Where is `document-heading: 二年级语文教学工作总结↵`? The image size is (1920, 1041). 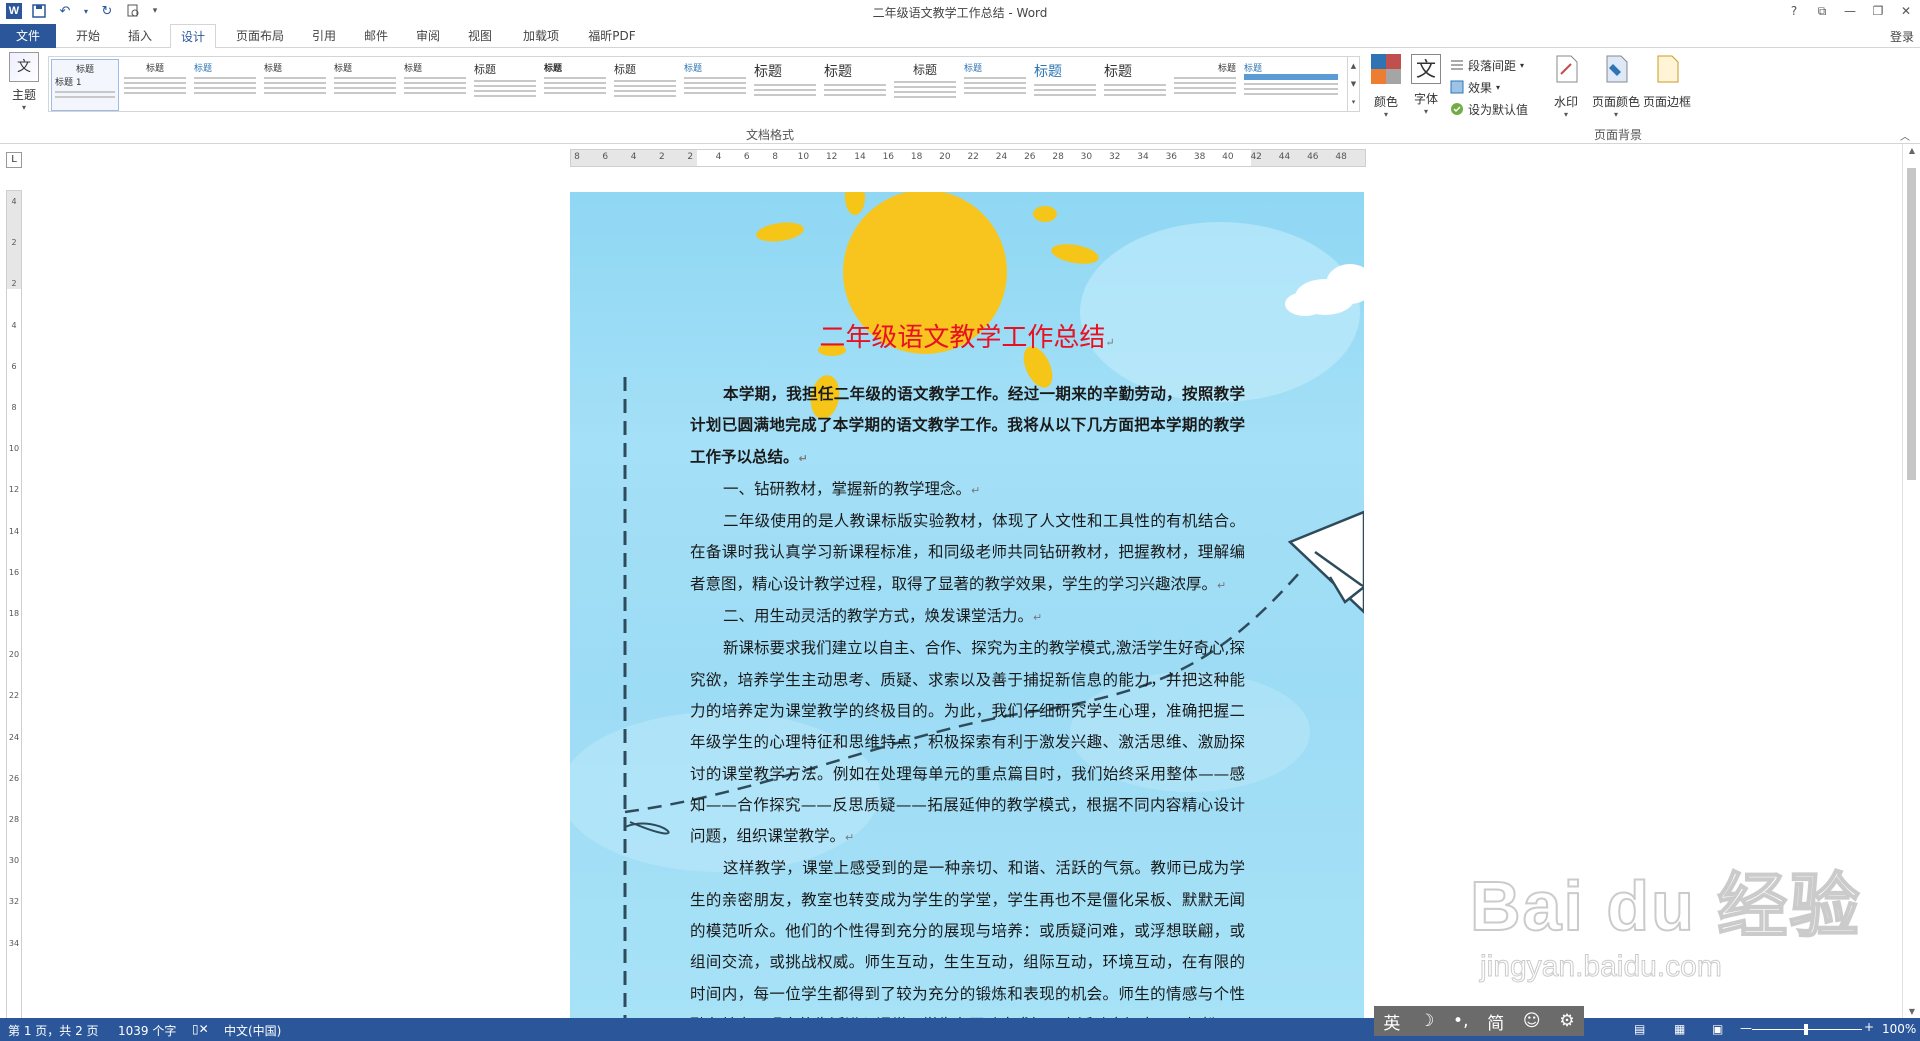 document-heading: 二年级语文教学工作总结↵ is located at coordinates (967, 335).